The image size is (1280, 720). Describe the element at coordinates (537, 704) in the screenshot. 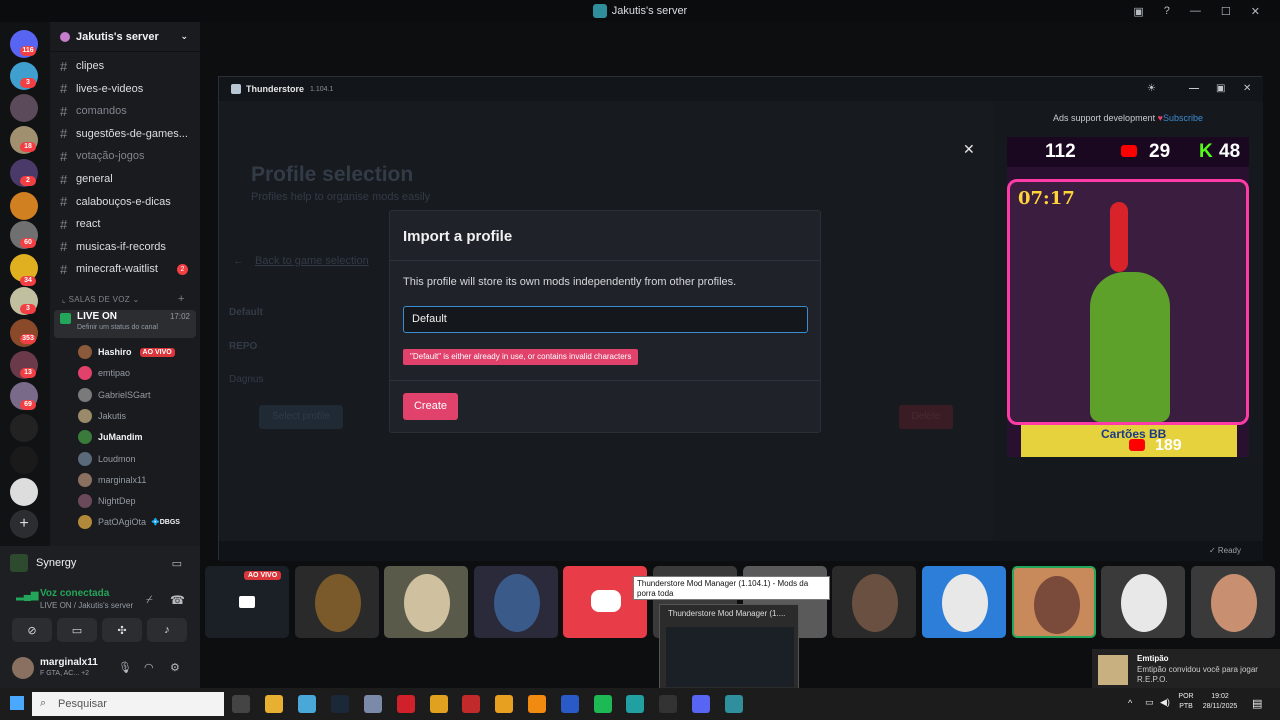

I see `vlc-icon` at that location.